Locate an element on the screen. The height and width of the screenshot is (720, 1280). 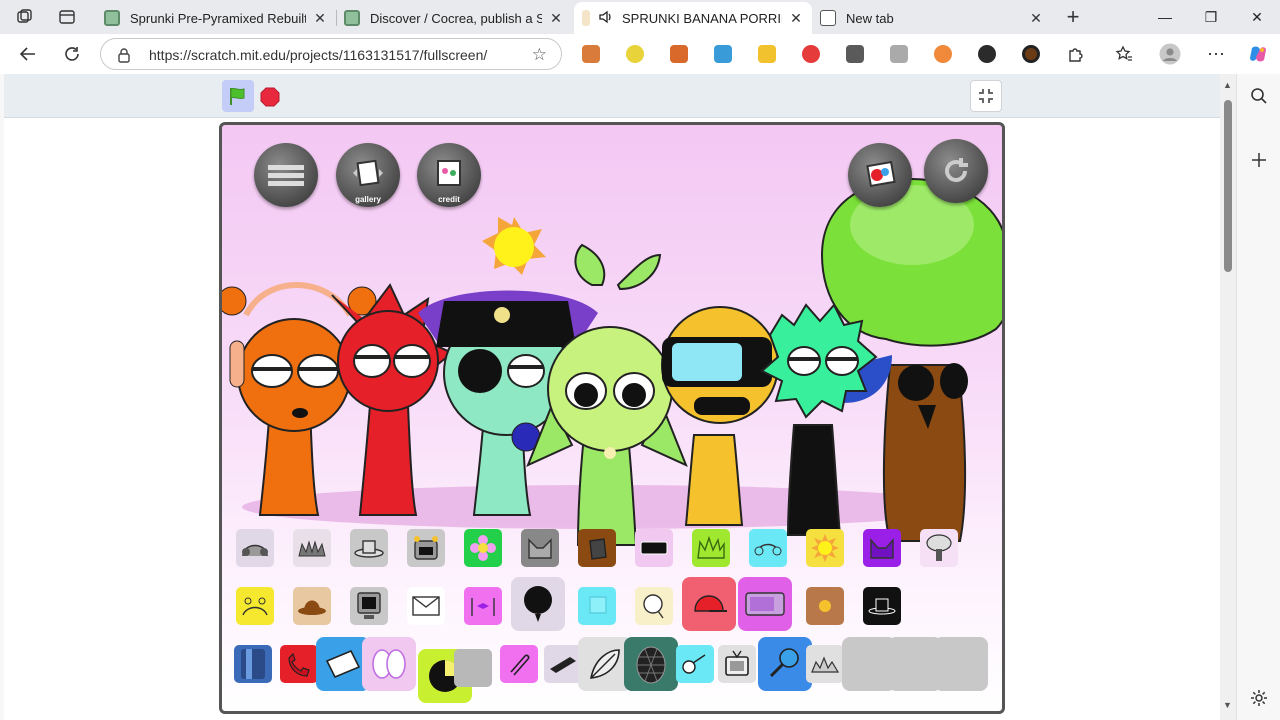
refresh-icon is located at coordinates (72, 54).